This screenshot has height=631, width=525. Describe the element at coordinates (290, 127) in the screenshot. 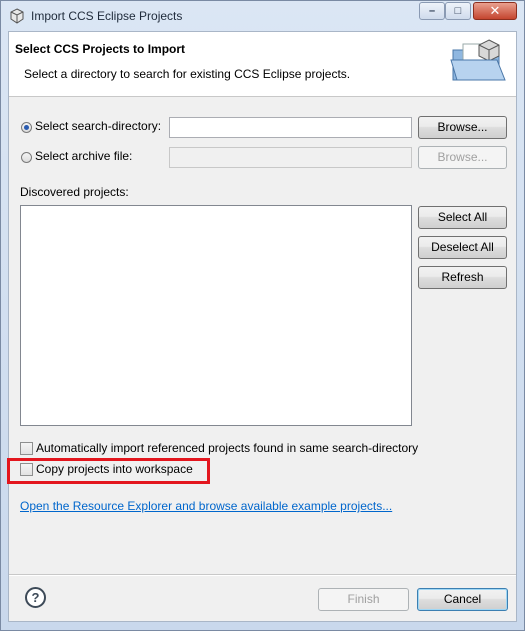

I see `search-directory-input` at that location.